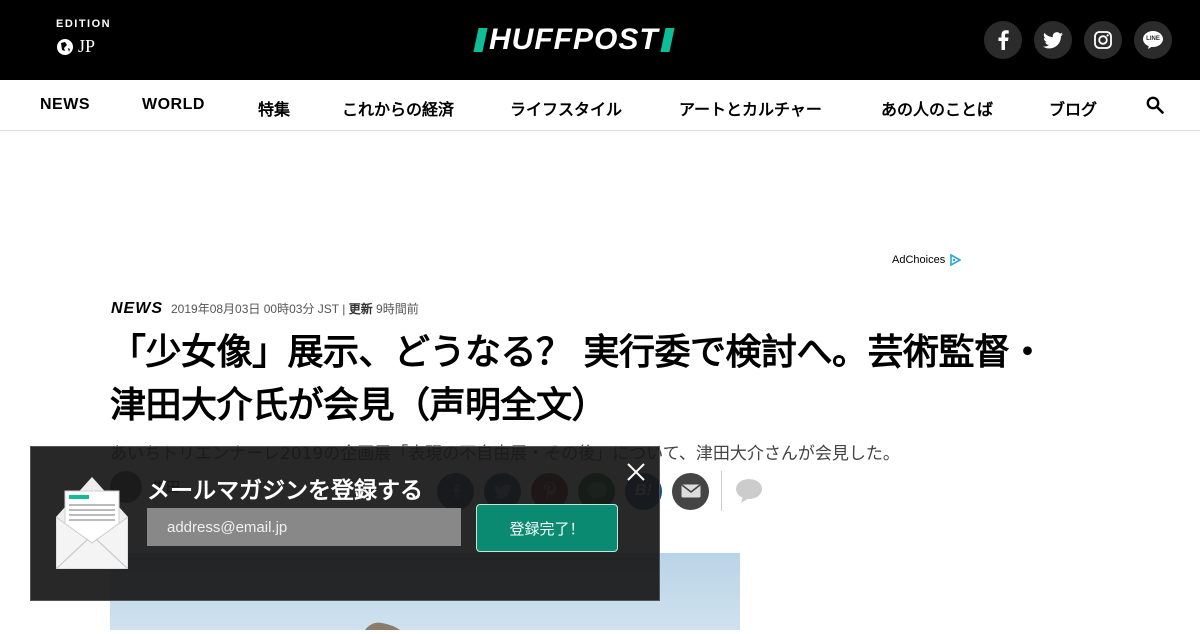 This screenshot has height=634, width=1200. What do you see at coordinates (65, 105) in the screenshot?
I see `nav-item-news: NEWS` at bounding box center [65, 105].